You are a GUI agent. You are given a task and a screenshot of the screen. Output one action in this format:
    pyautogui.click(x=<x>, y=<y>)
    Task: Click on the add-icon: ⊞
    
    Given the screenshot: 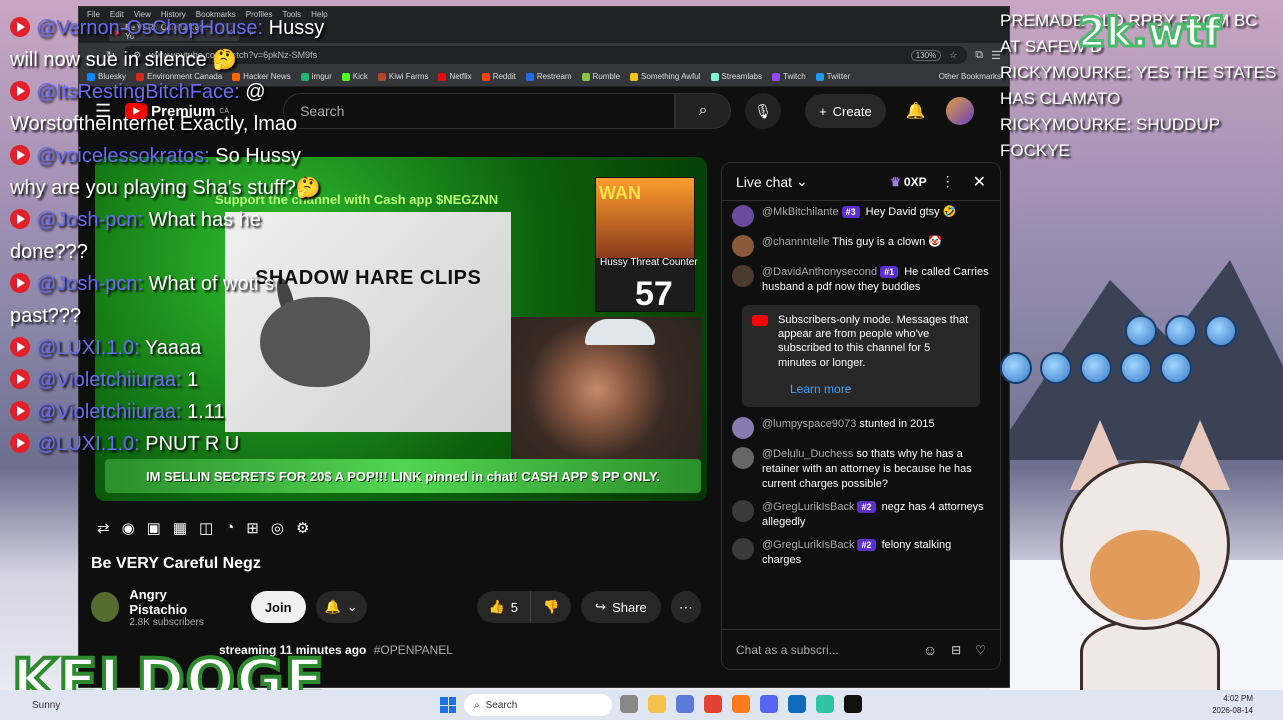 What is the action you would take?
    pyautogui.click(x=252, y=528)
    